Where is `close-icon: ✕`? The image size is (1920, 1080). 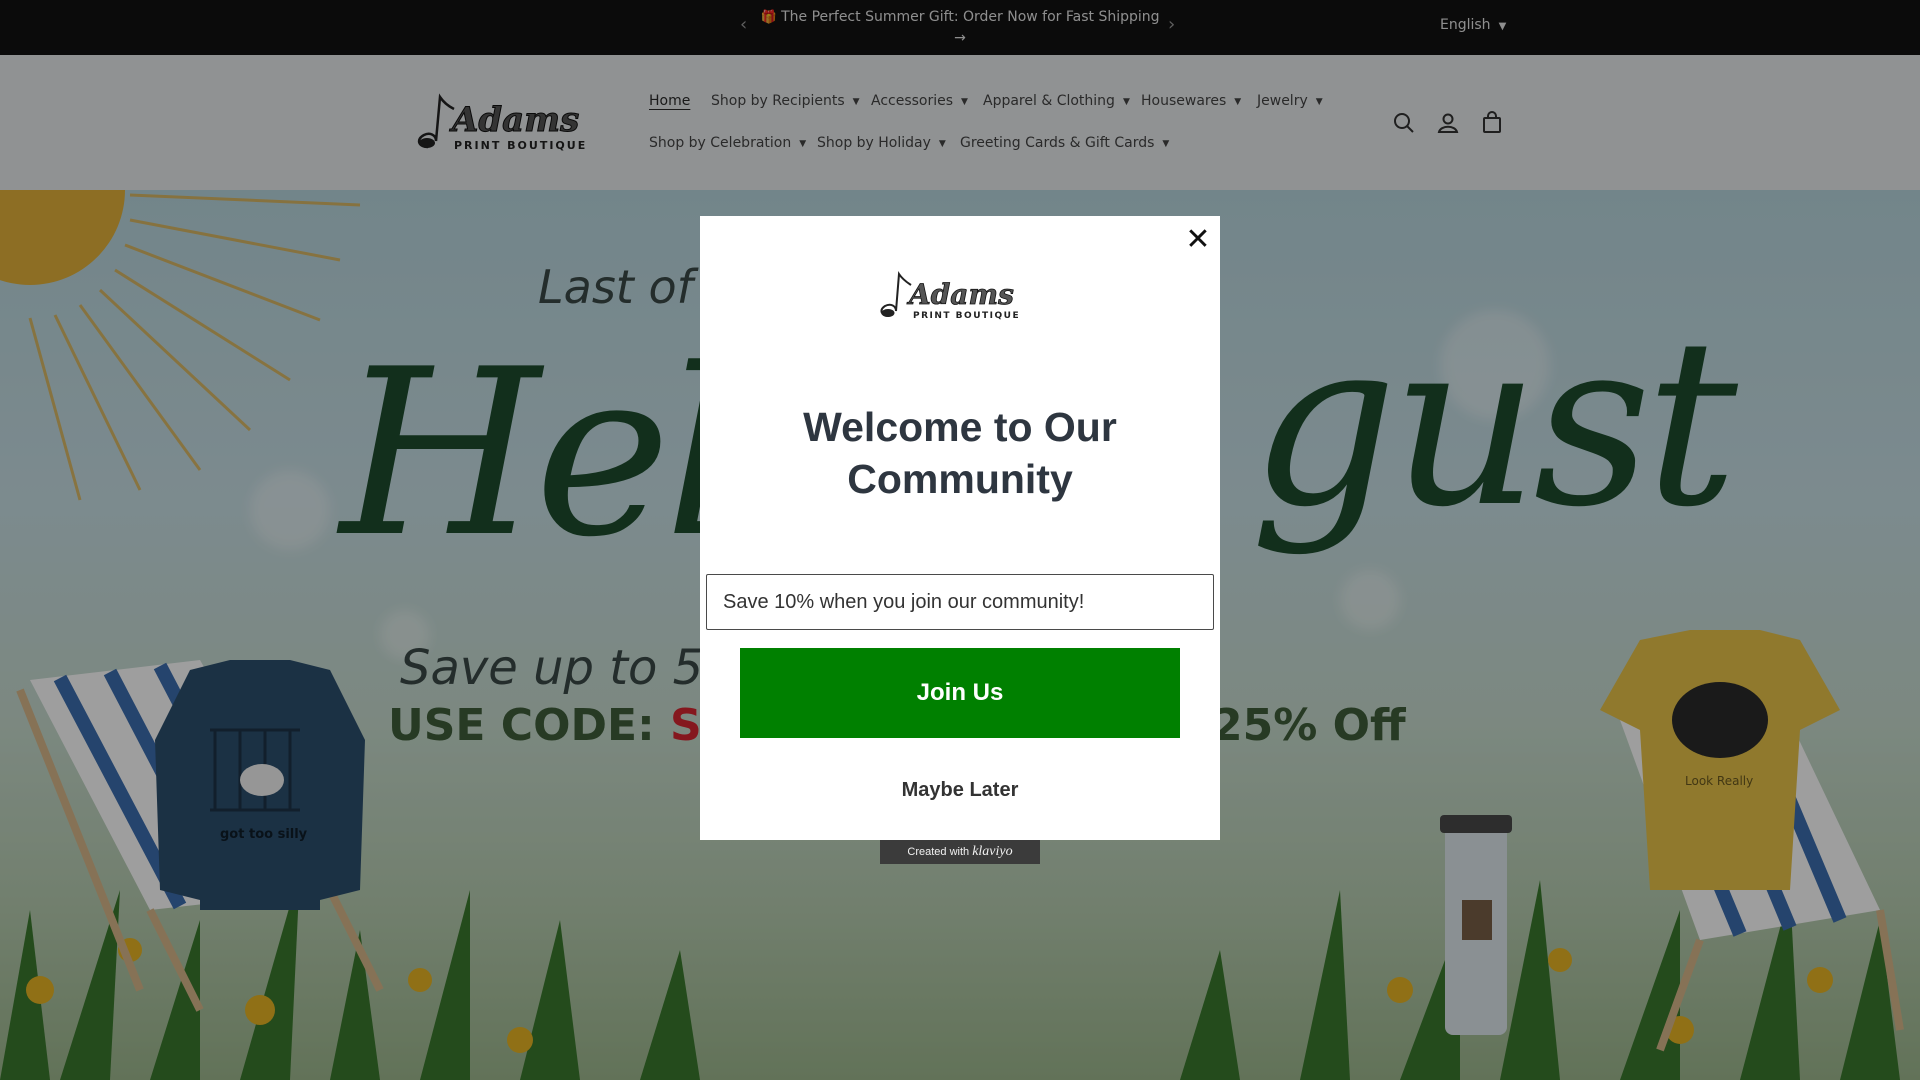 close-icon: ✕ is located at coordinates (1198, 240).